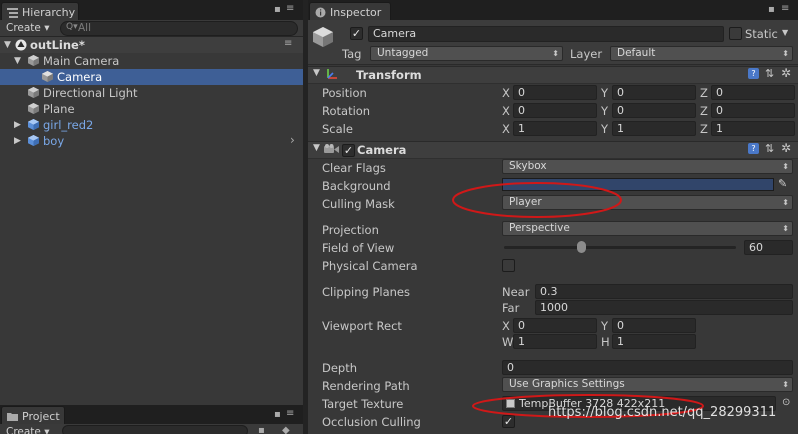  Describe the element at coordinates (753, 110) in the screenshot. I see `rotation-z-field: 0` at that location.